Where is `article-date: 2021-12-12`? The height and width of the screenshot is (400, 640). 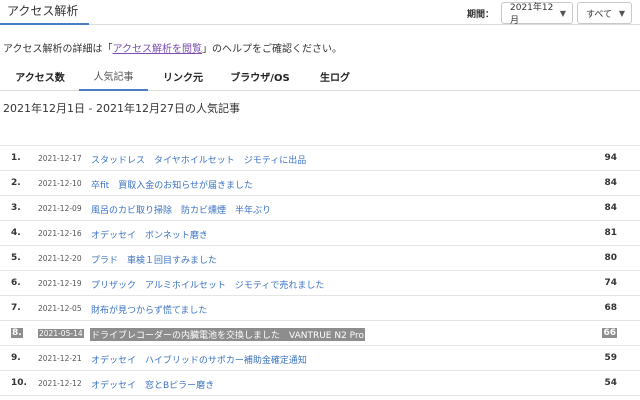 article-date: 2021-12-12 is located at coordinates (60, 383).